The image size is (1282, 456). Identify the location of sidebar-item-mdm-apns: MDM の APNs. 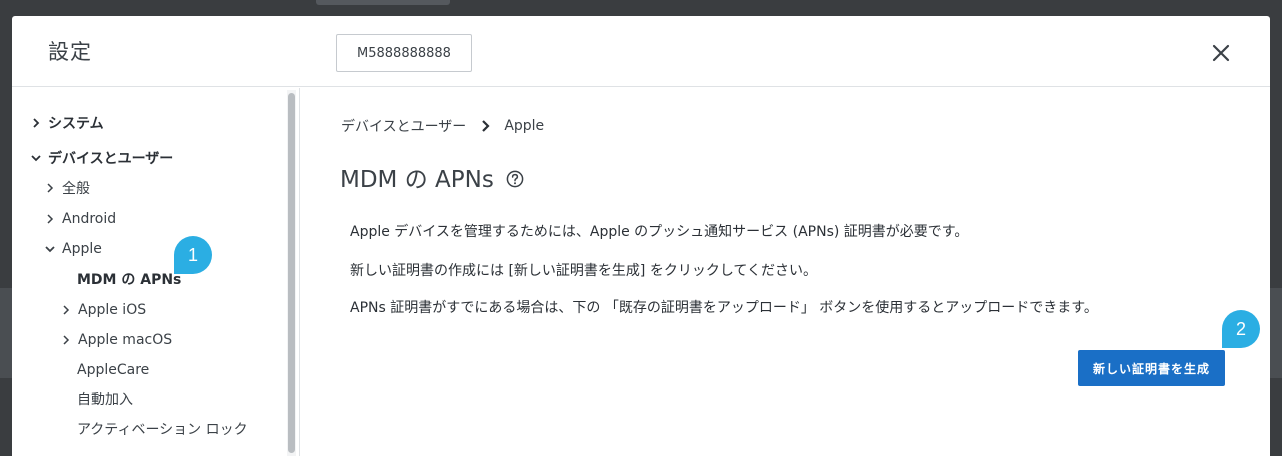
(129, 279).